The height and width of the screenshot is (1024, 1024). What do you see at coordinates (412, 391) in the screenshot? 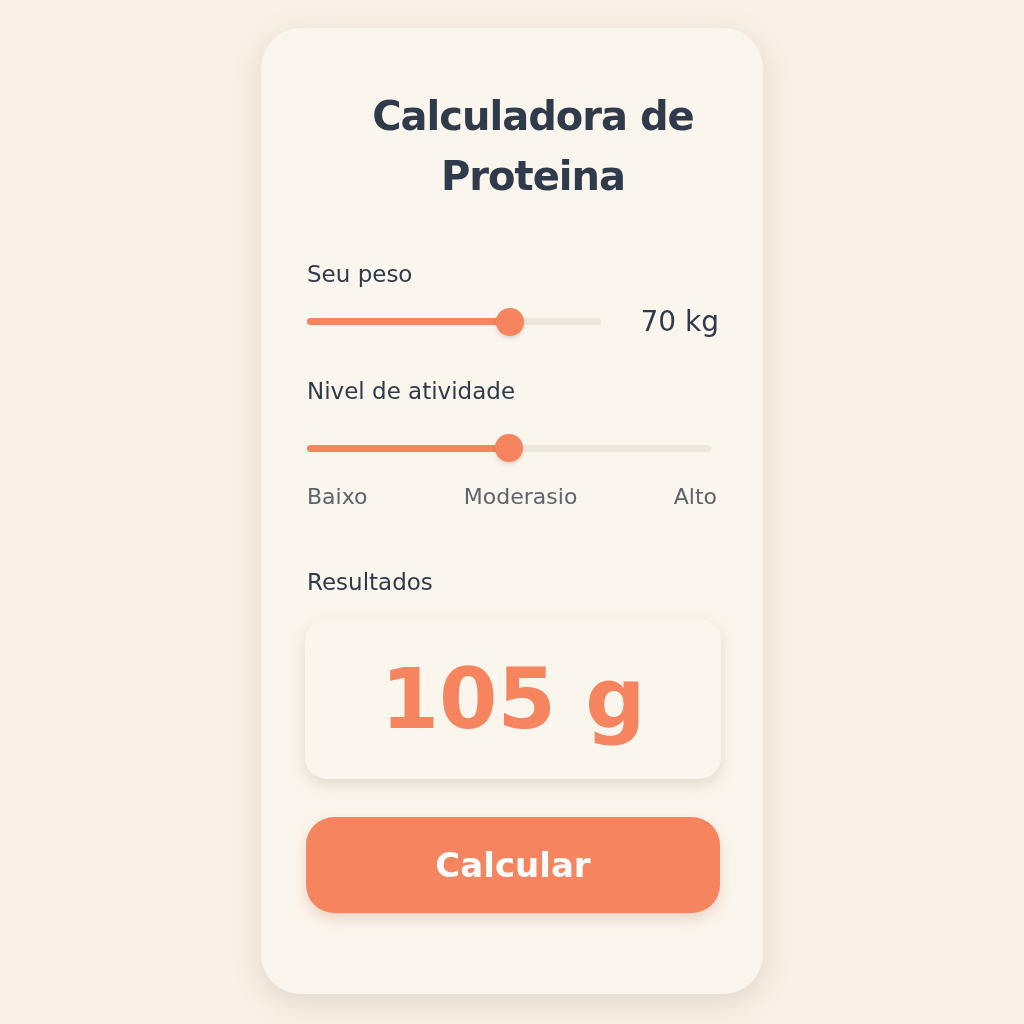
I see `field-label: Nivel de atividade` at bounding box center [412, 391].